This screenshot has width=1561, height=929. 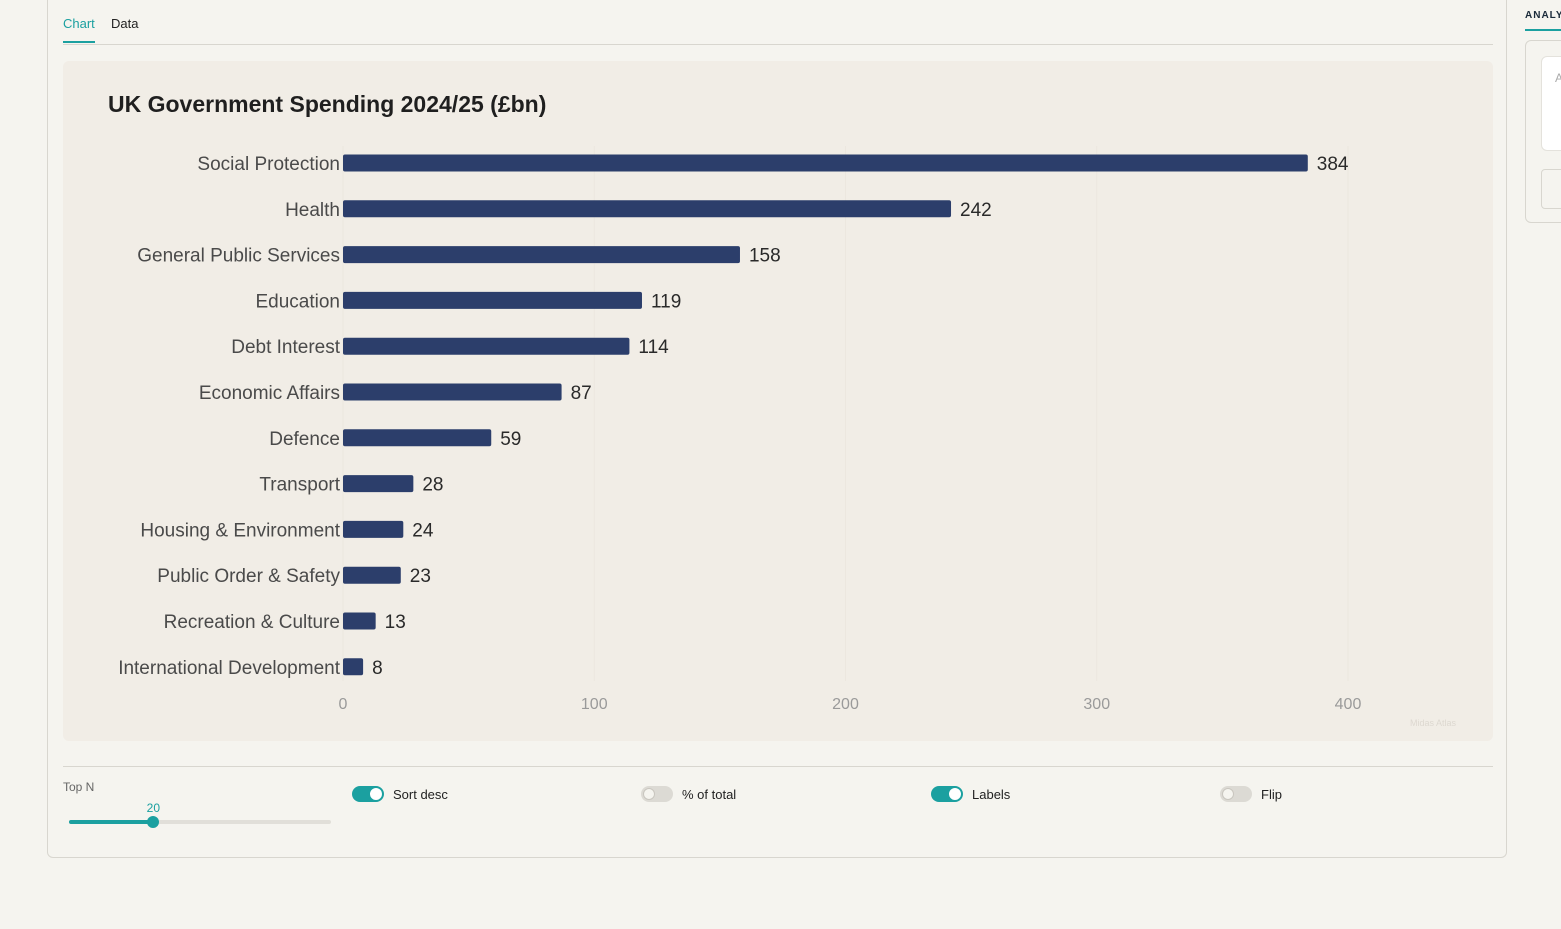 I want to click on analysis-textarea: A, so click(x=1551, y=103).